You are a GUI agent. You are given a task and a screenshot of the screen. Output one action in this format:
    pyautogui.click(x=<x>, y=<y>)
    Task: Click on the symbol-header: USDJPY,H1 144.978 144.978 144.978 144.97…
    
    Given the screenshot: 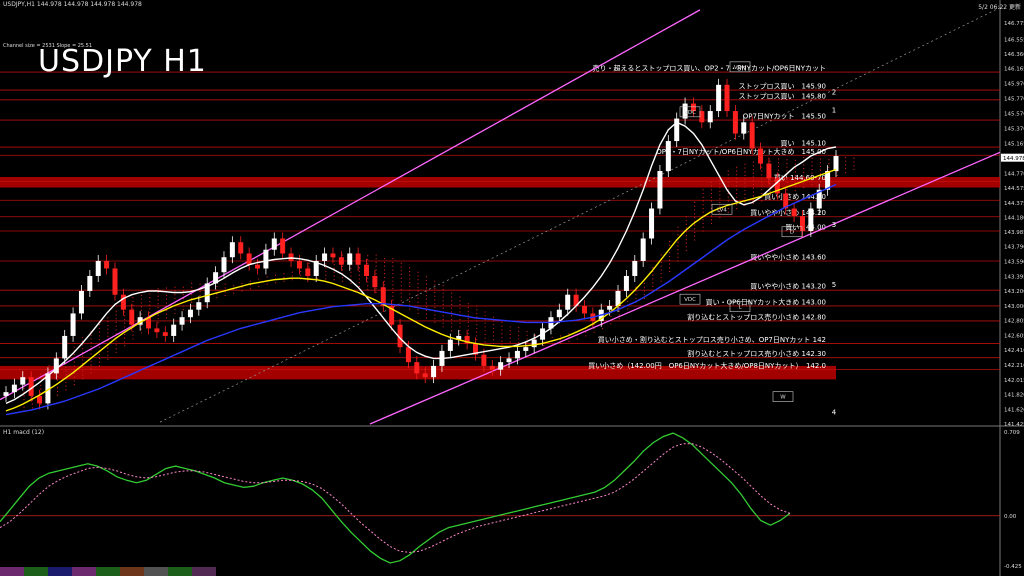 What is the action you would take?
    pyautogui.click(x=72, y=4)
    